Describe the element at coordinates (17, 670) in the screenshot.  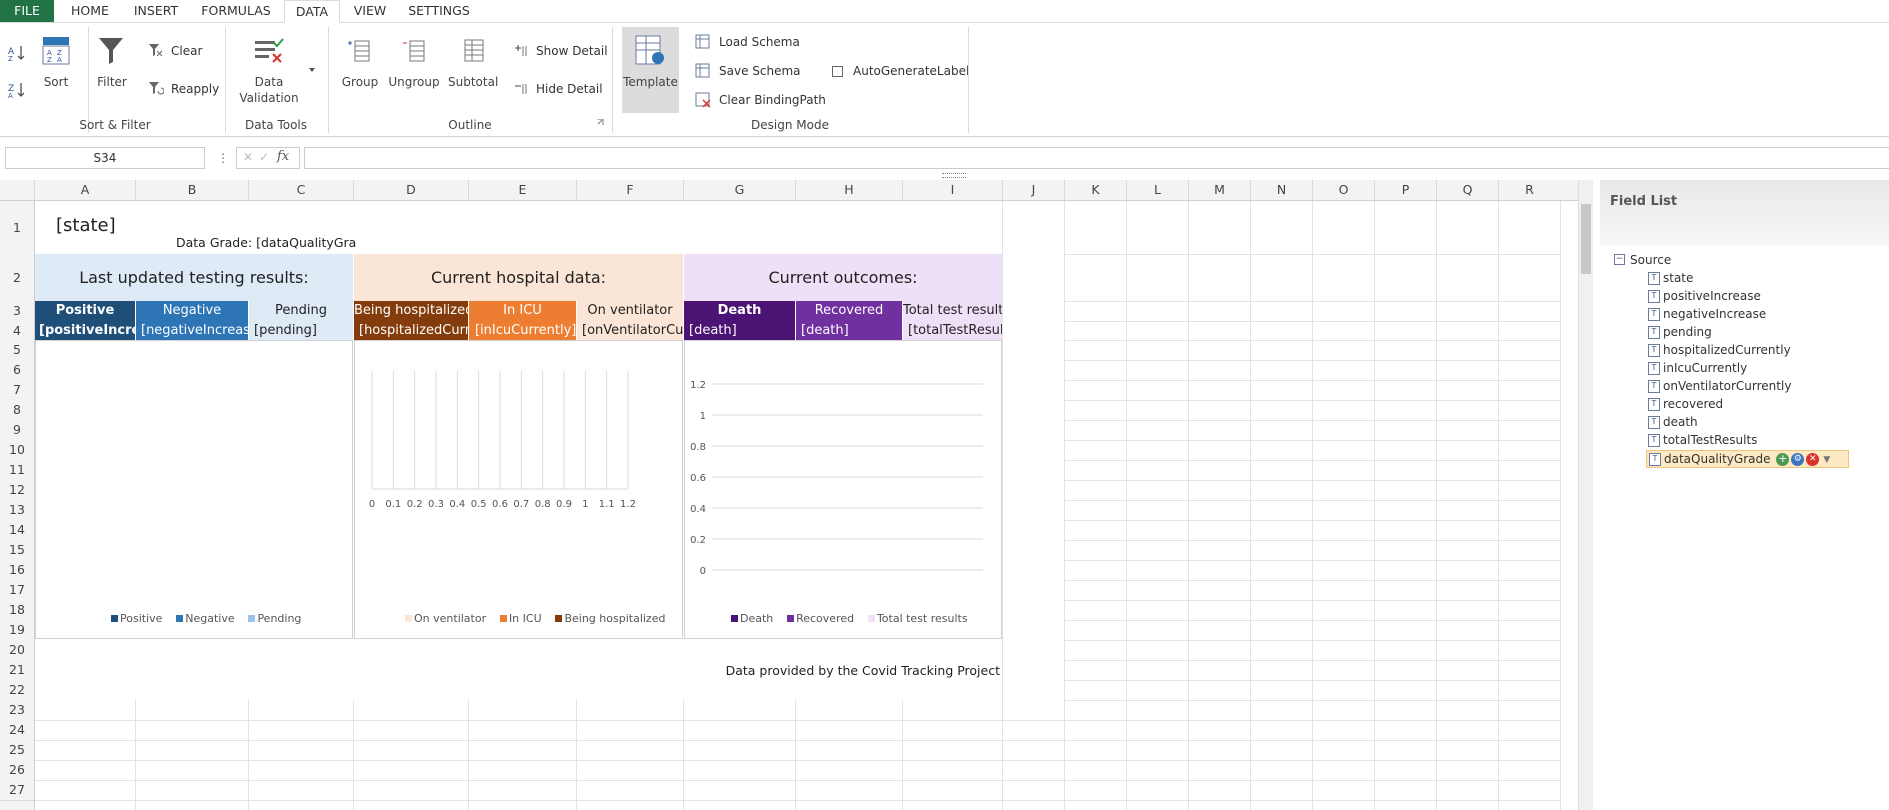
I see `row-header: 21` at that location.